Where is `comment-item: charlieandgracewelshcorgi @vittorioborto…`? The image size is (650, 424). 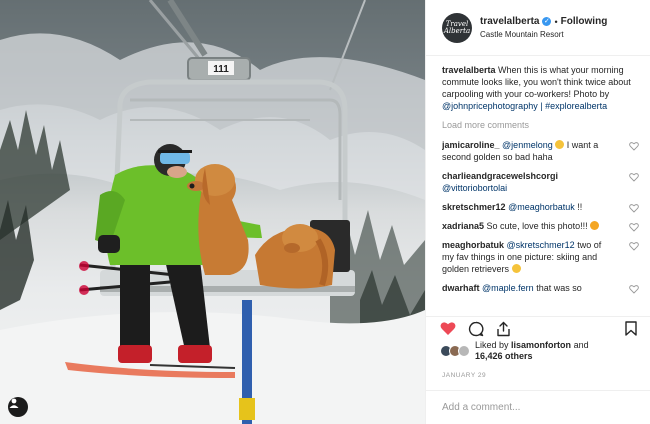
comment-item: charlieandgracewelshcorgi @vittorioborto… is located at coordinates (540, 182).